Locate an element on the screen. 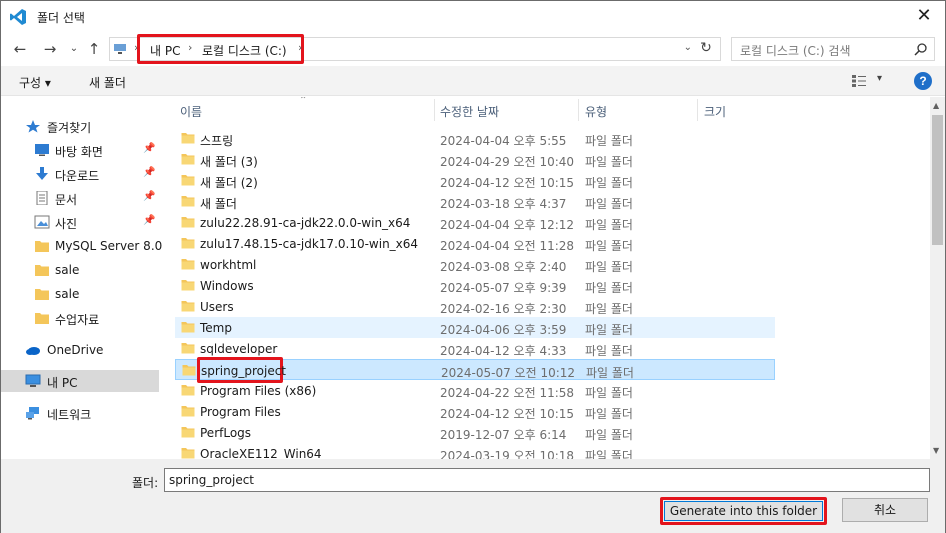 This screenshot has height=533, width=946. file-name: Temp is located at coordinates (216, 328).